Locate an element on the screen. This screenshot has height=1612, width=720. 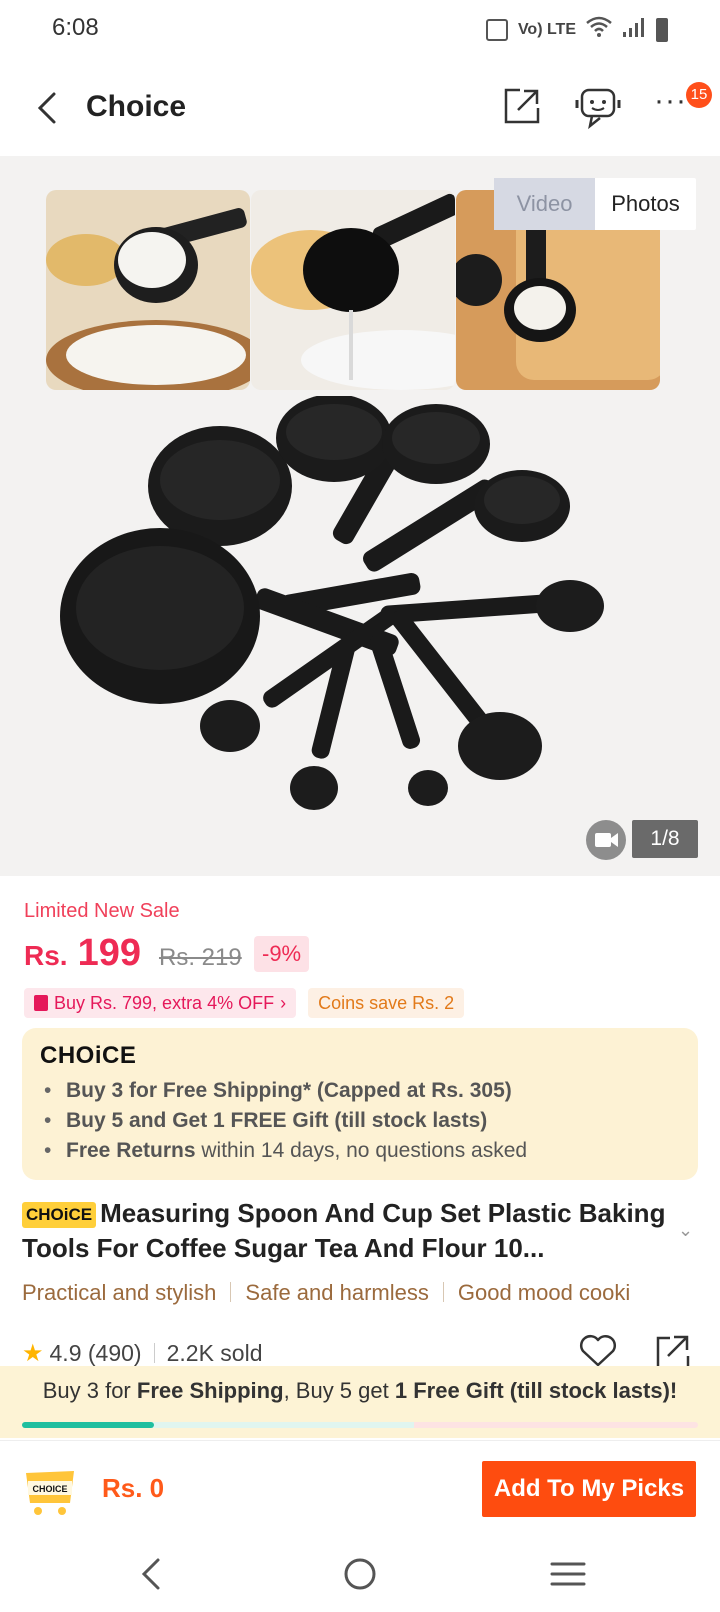
svg-text: CHOICE is located at coordinates (49, 1489).